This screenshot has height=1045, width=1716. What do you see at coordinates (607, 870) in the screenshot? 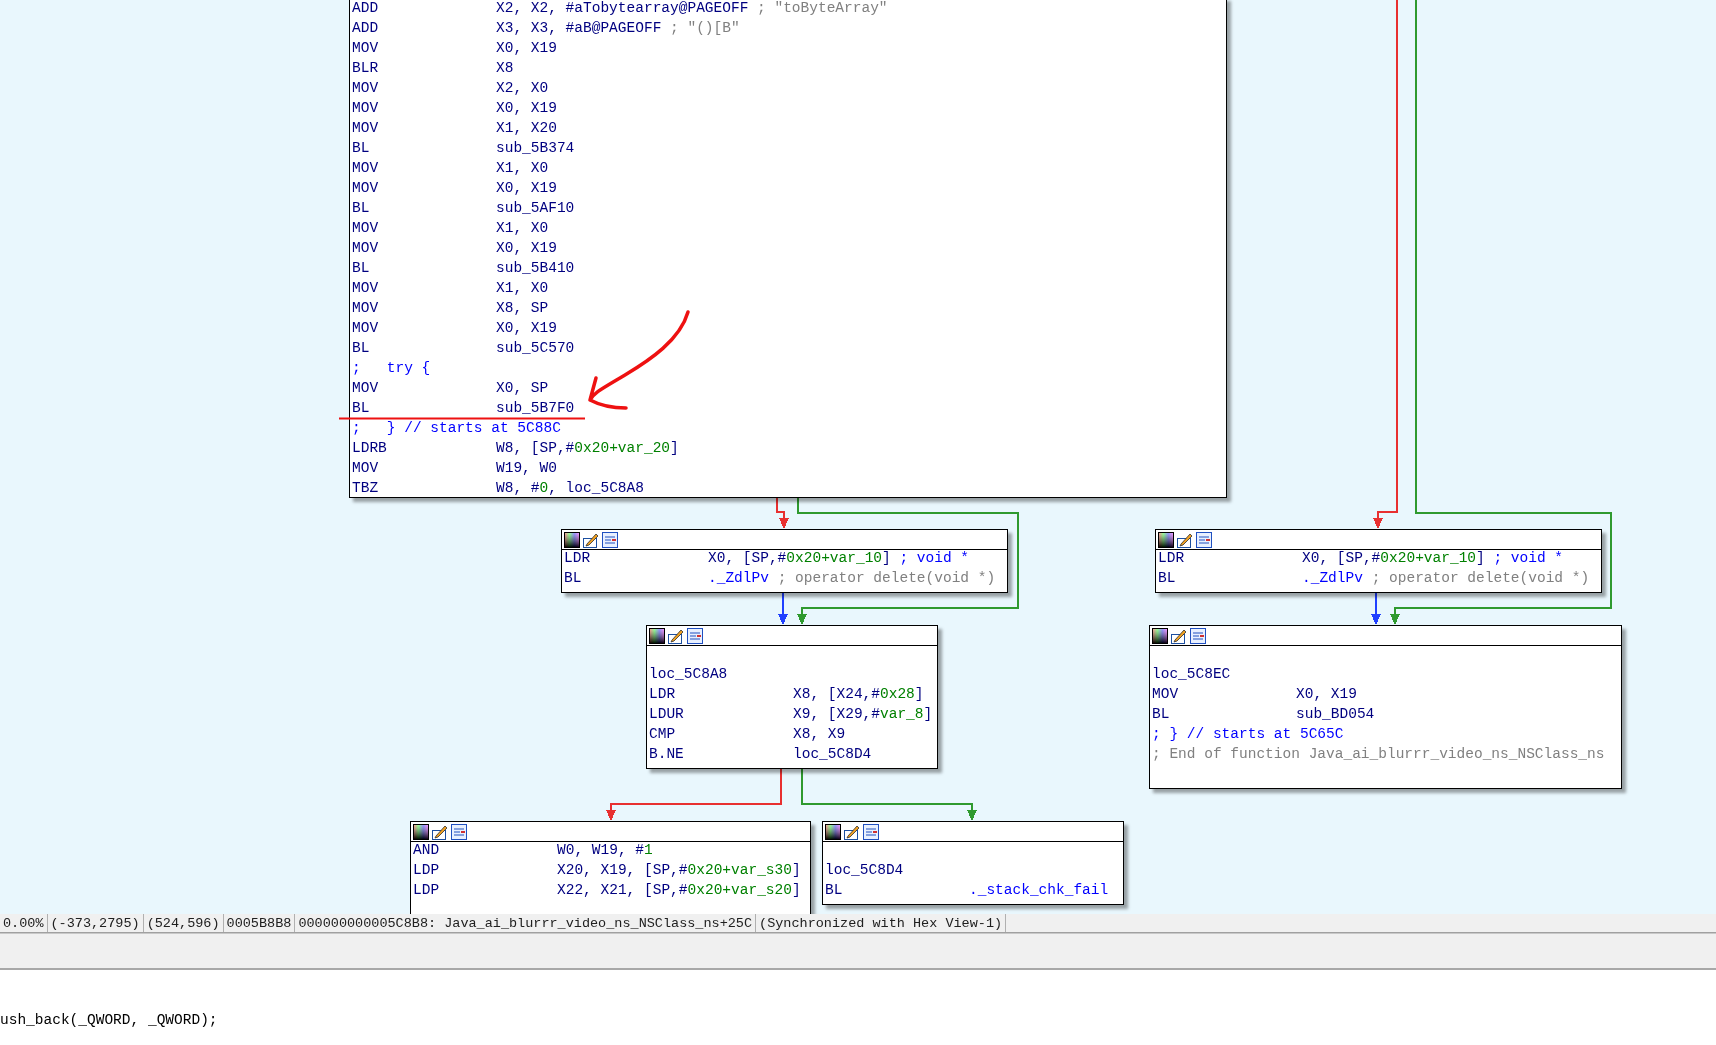
I see `code-line: LDP X20, X19, [SP,#0x20+var_s30]` at bounding box center [607, 870].